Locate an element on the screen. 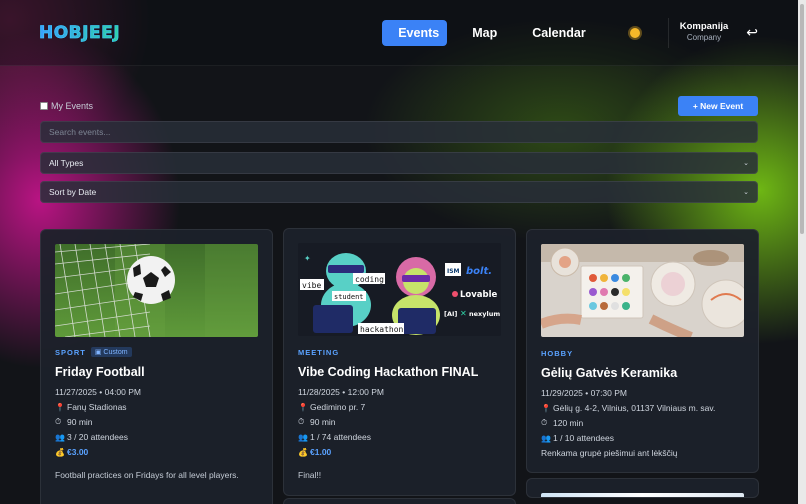 The height and width of the screenshot is (504, 806). event-duration: 120 min is located at coordinates (568, 423).